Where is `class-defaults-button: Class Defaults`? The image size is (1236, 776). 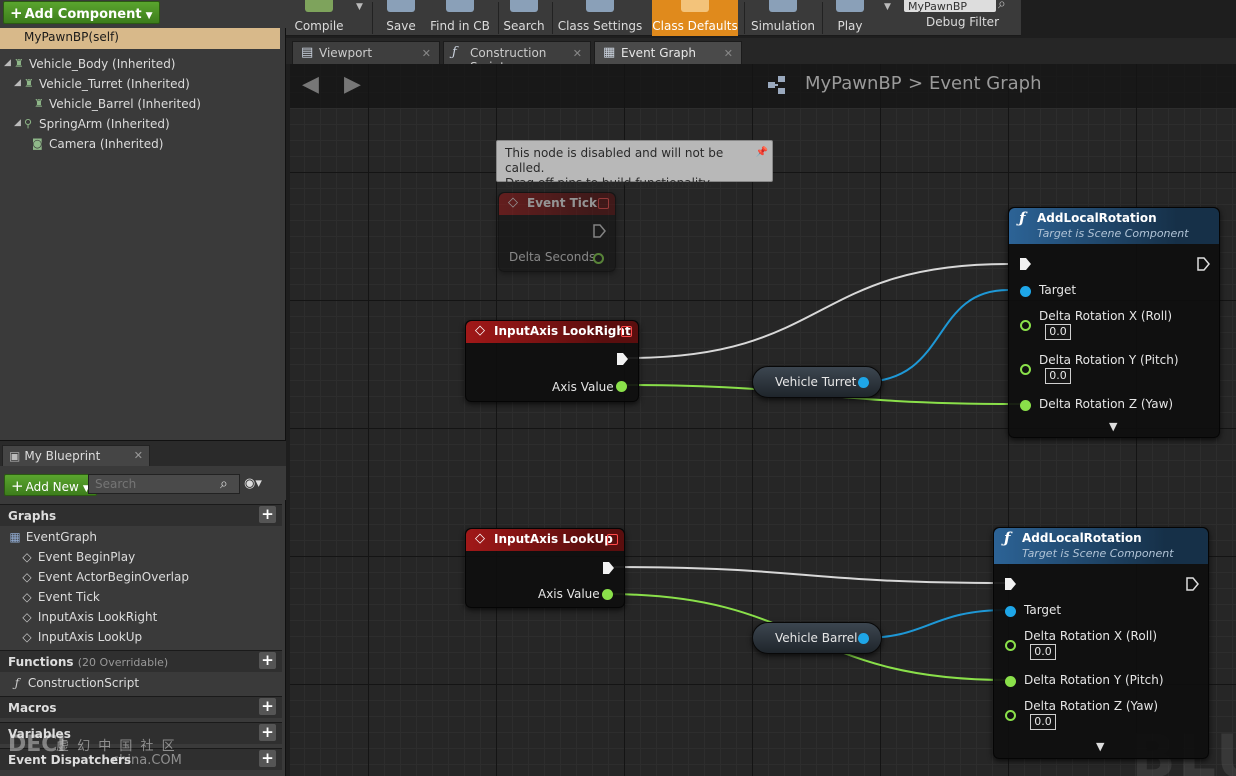
class-defaults-button: Class Defaults is located at coordinates (695, 18).